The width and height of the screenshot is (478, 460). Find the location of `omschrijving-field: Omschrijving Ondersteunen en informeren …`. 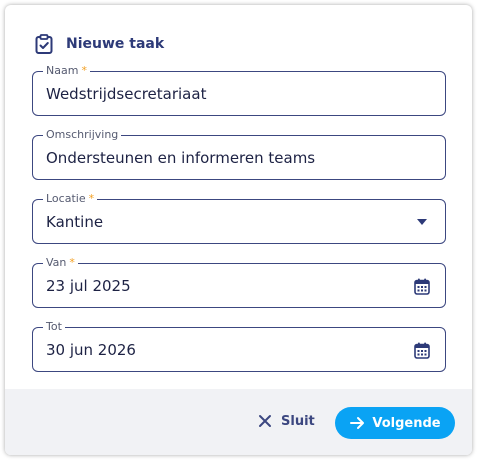

omschrijving-field: Omschrijving Ondersteunen en informeren … is located at coordinates (239, 154).